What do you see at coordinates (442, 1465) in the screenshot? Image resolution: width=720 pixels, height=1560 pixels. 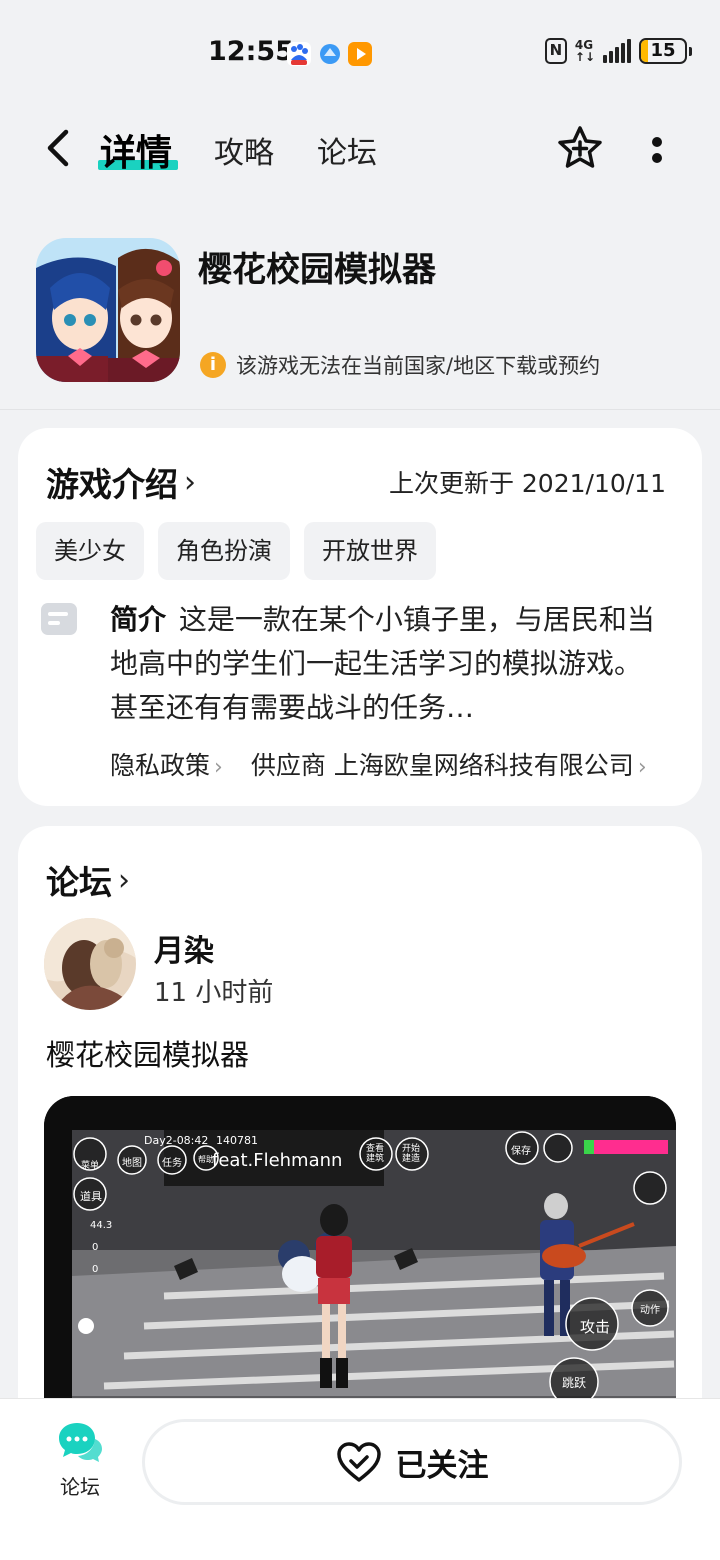 I see `follow-label: 已关注` at bounding box center [442, 1465].